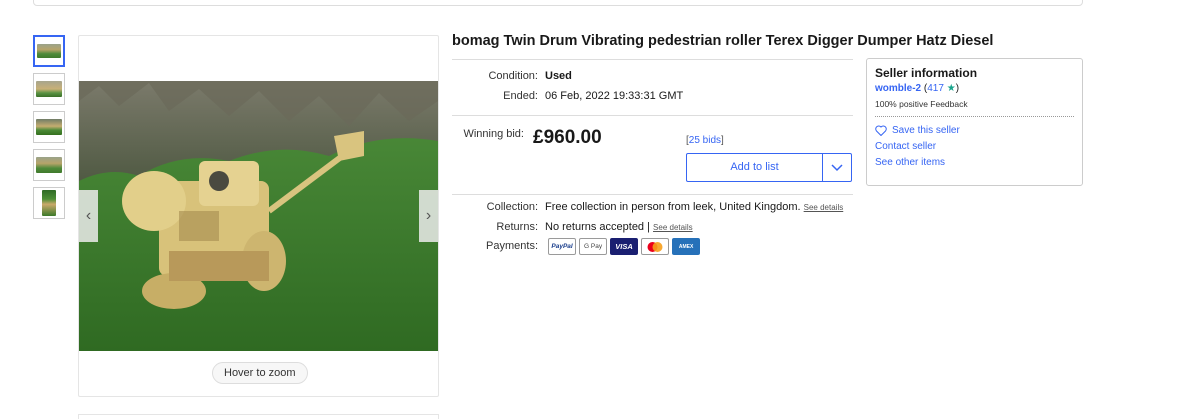  I want to click on returns-value: No returns accepted |, so click(597, 227).